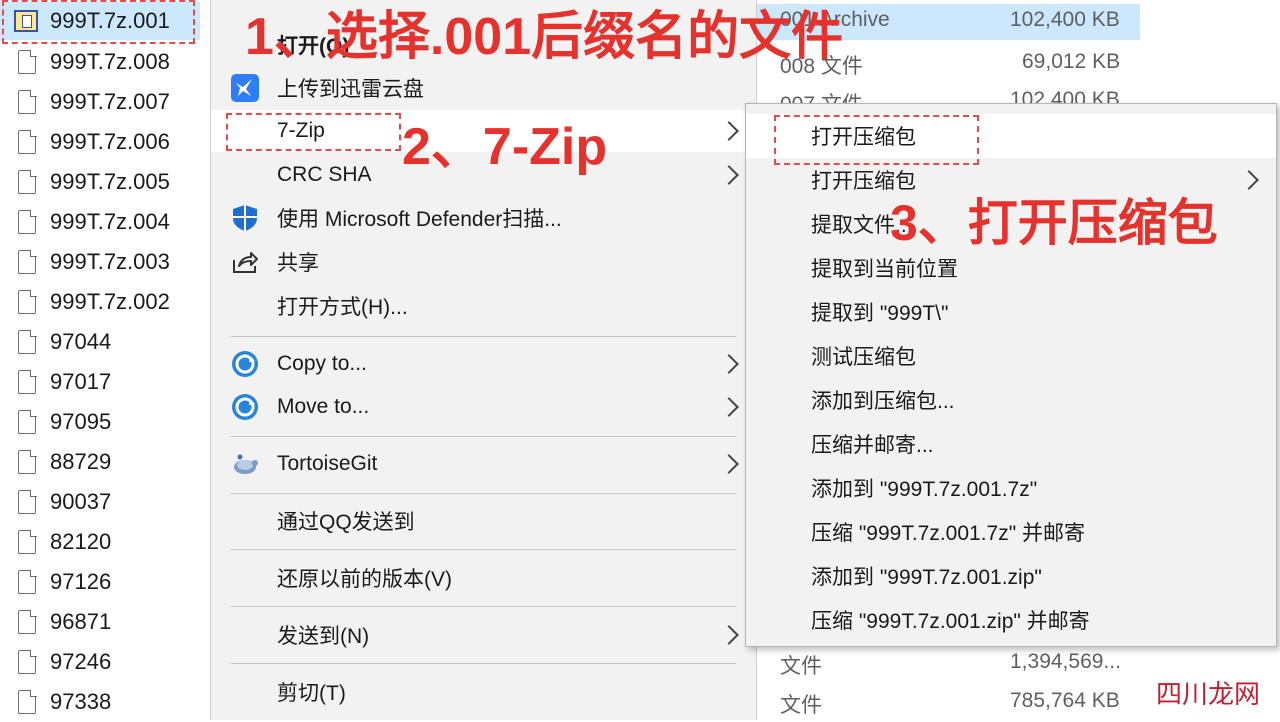 The image size is (1280, 722). Describe the element at coordinates (876, 140) in the screenshot. I see `annotation-box-step3` at that location.